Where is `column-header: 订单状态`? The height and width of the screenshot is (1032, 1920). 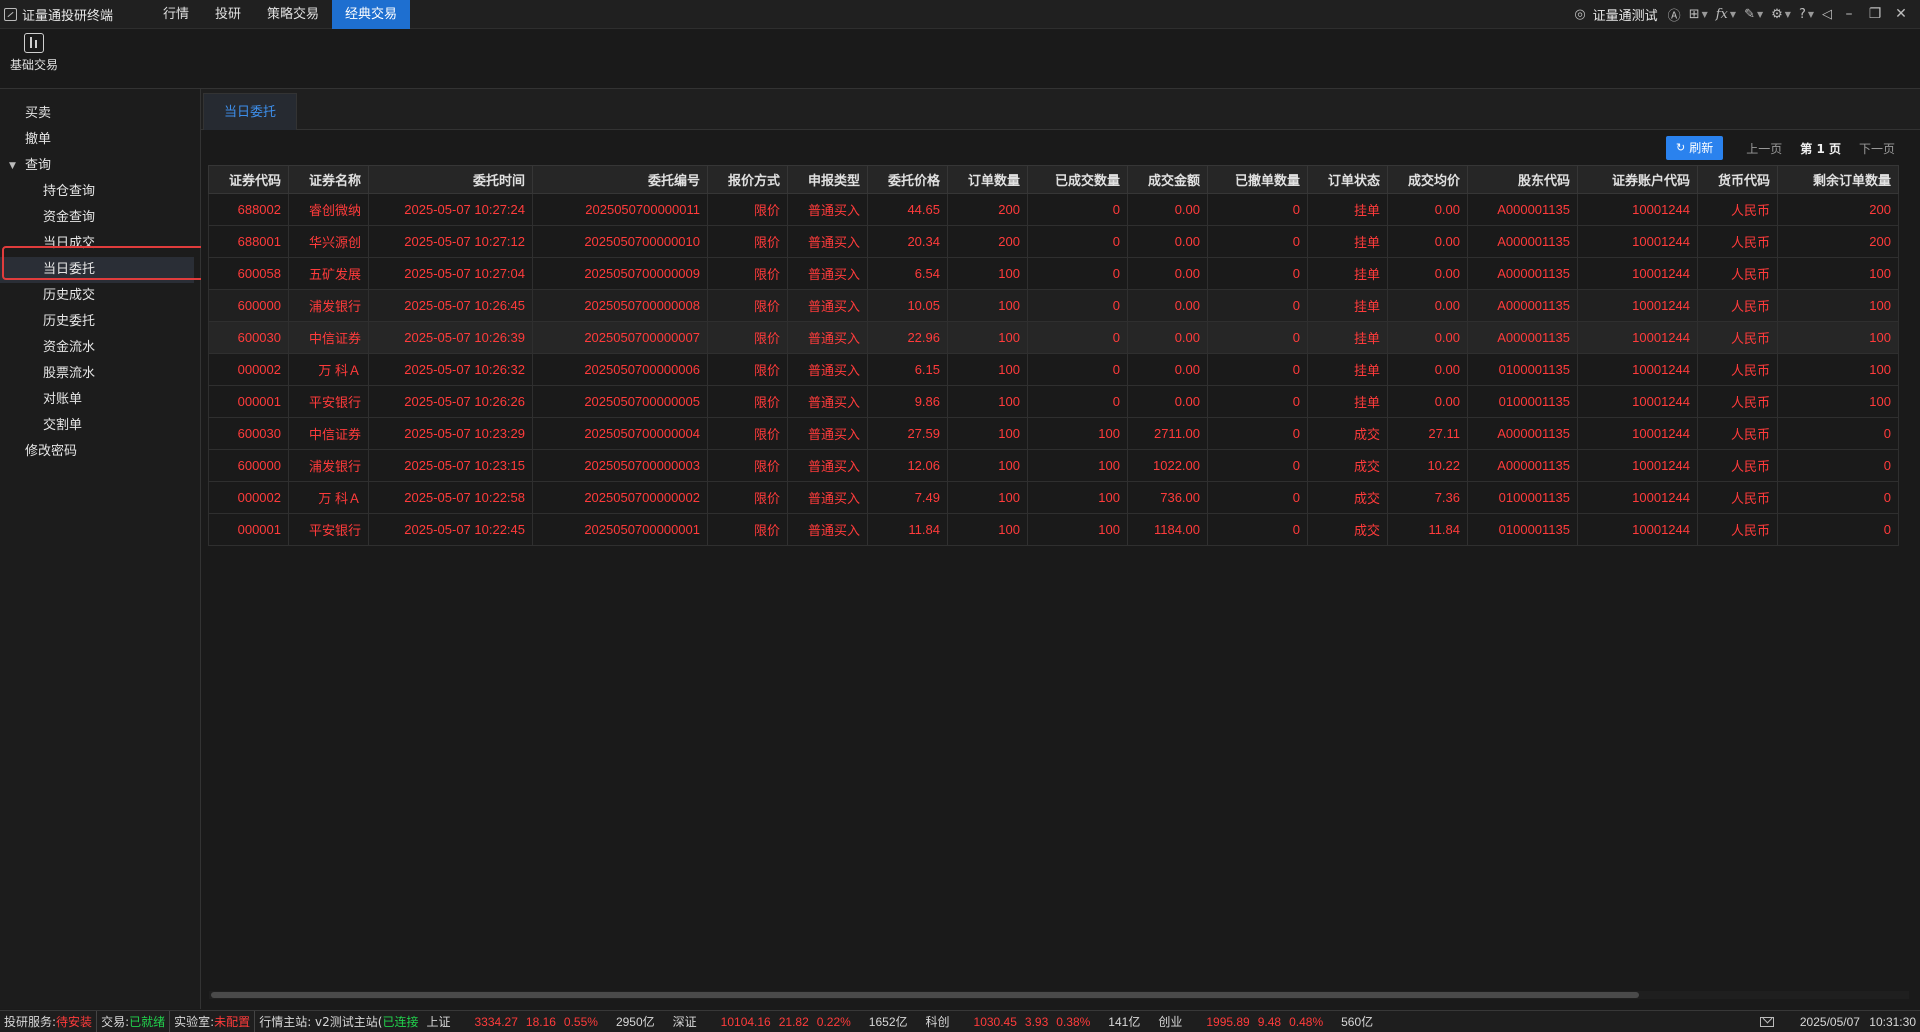
column-header: 订单状态 is located at coordinates (1347, 179).